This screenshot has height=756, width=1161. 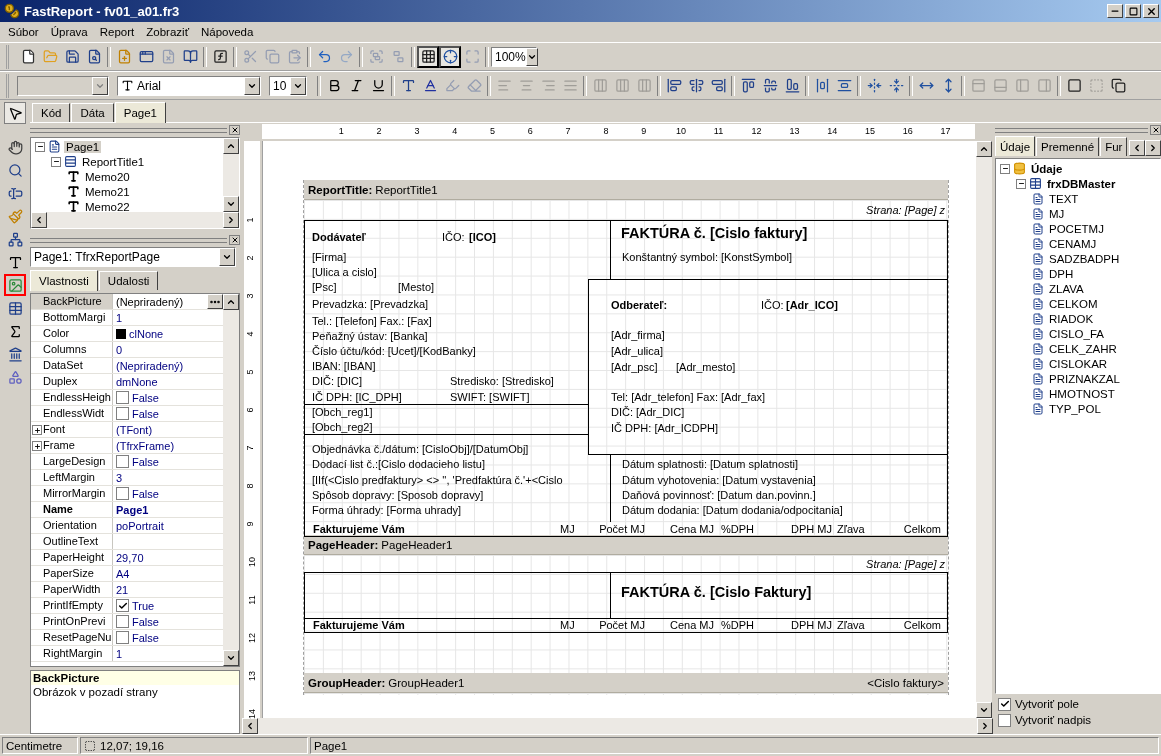 What do you see at coordinates (812, 305) in the screenshot?
I see `report-text: [Adr_ICO]` at bounding box center [812, 305].